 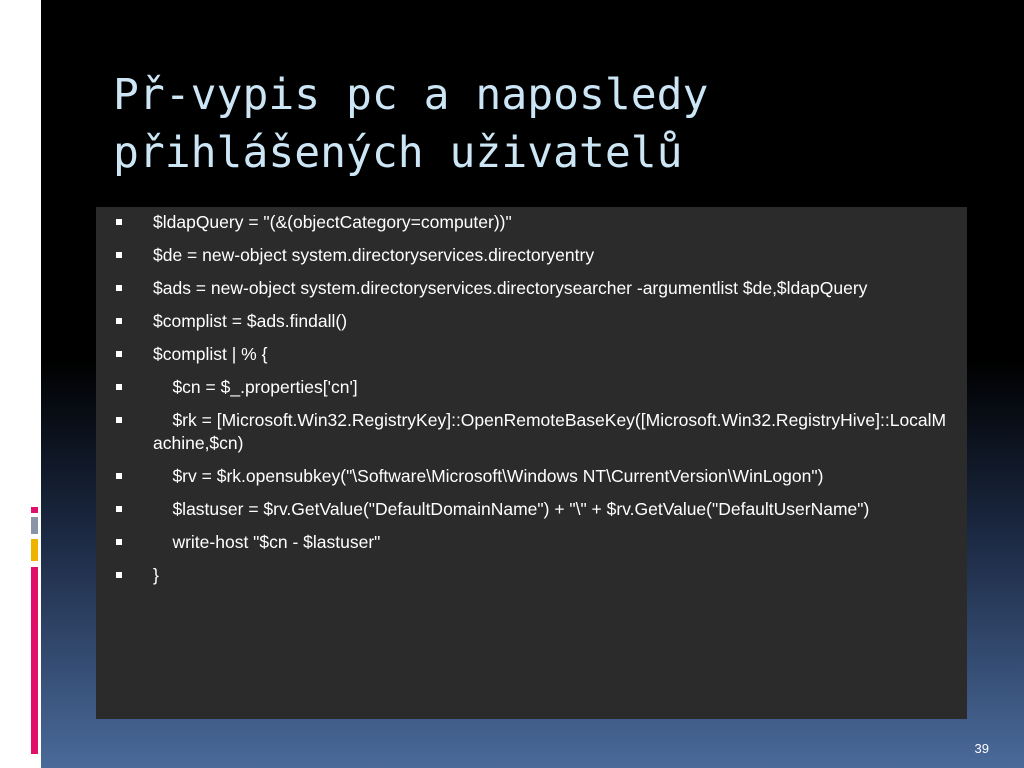 I want to click on page-number: 39, so click(x=981, y=748).